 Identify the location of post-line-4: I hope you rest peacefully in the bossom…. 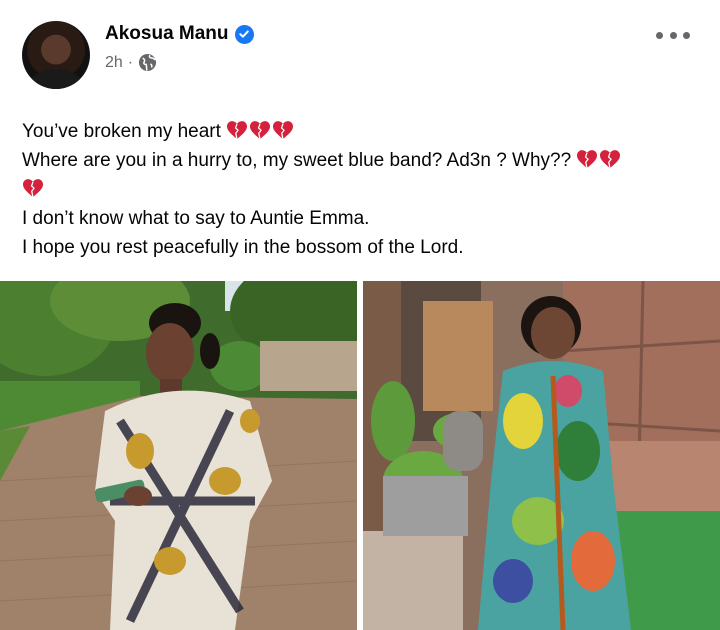
(243, 247).